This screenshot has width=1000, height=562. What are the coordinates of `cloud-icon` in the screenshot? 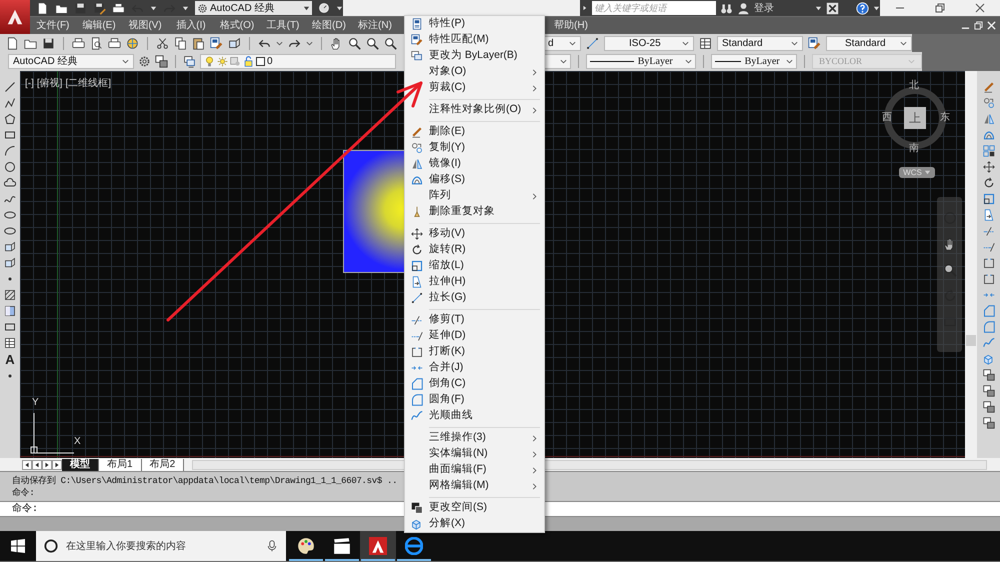 It's located at (10, 183).